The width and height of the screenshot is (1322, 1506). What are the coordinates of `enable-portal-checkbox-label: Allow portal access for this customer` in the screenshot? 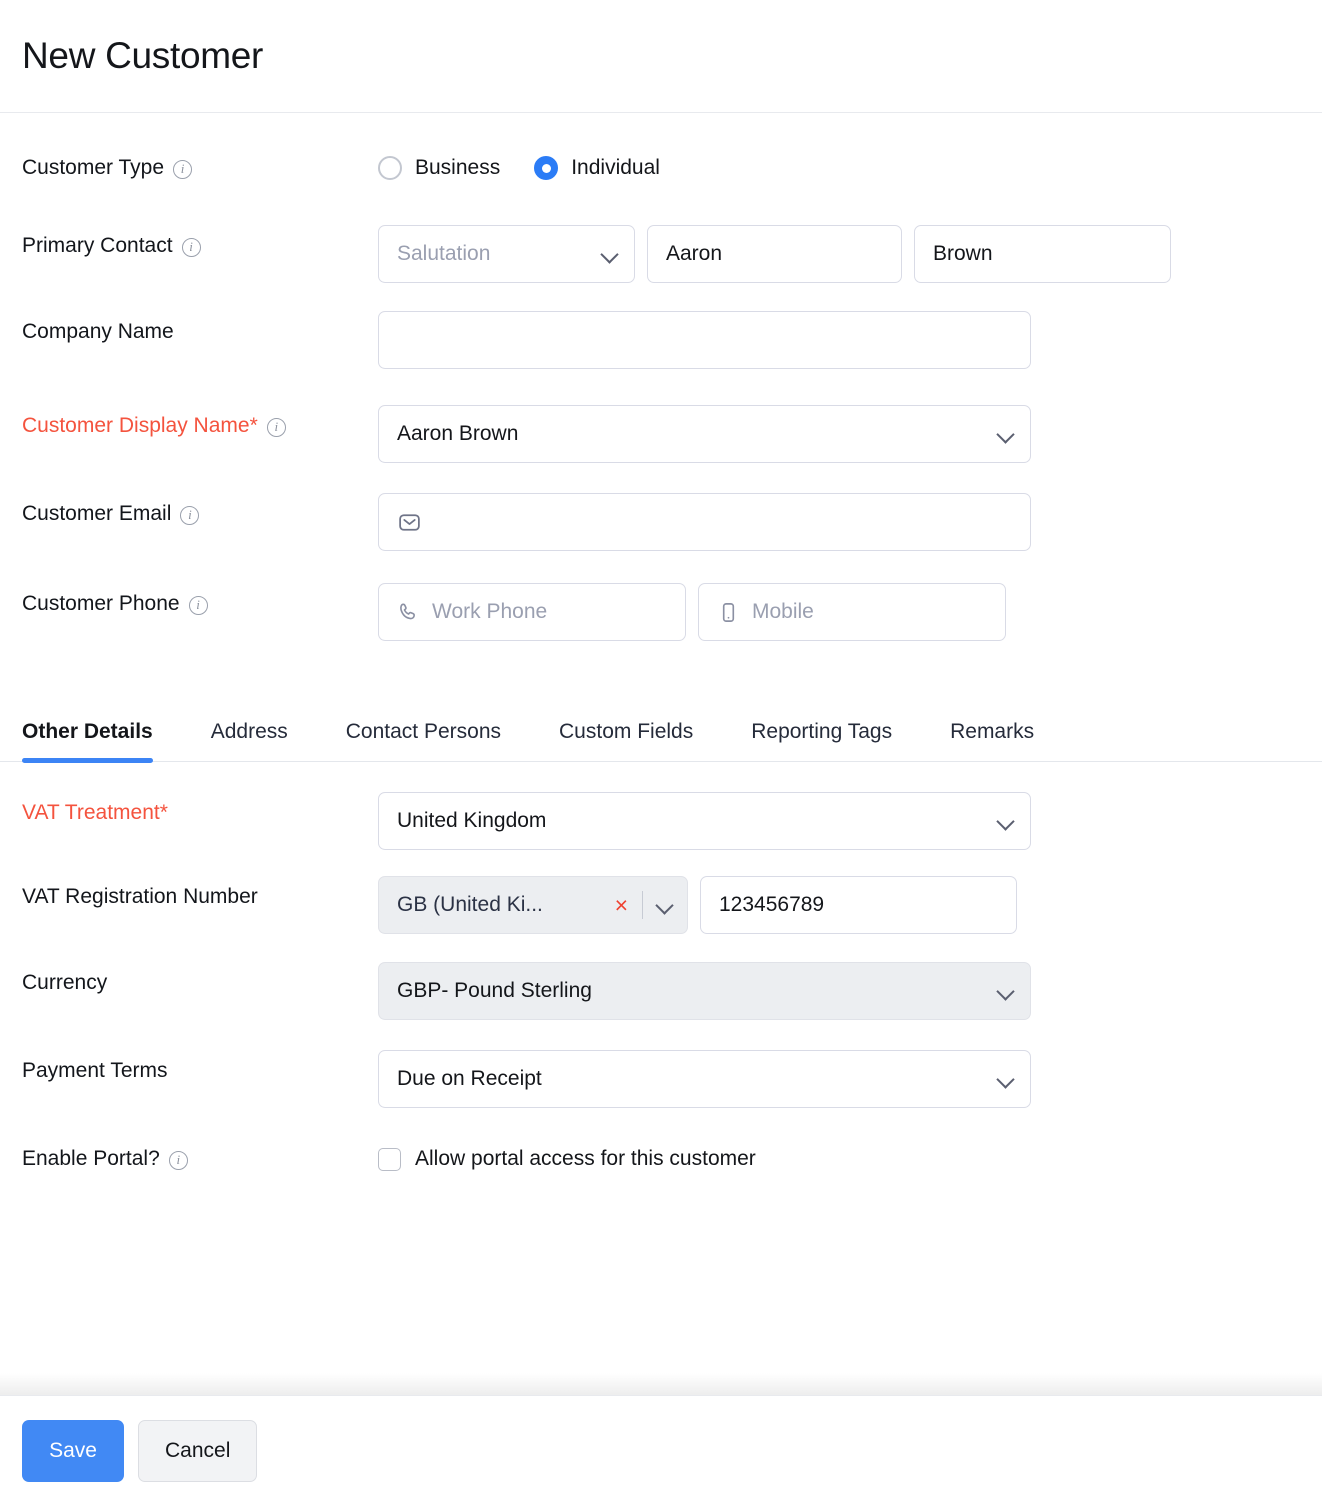 It's located at (585, 1158).